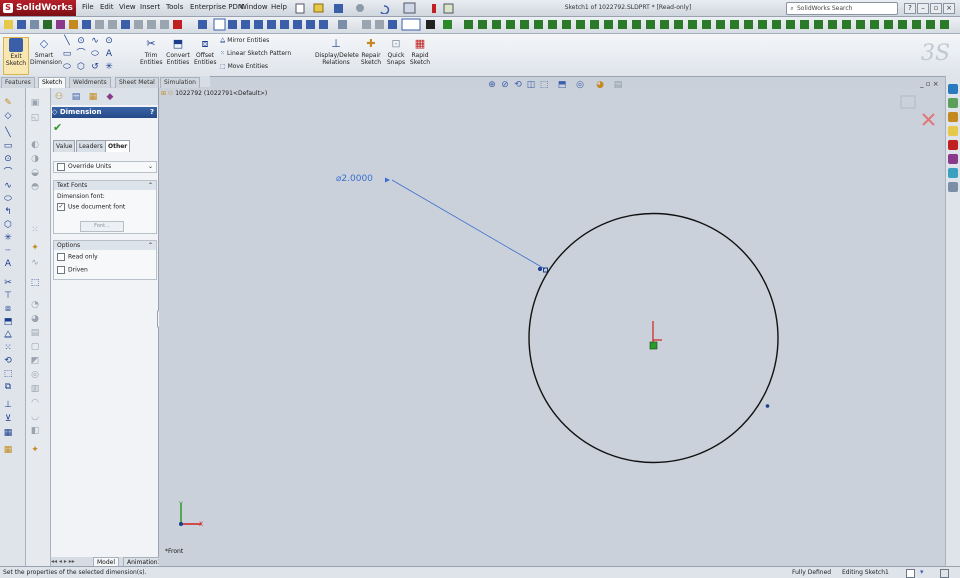  What do you see at coordinates (8, 116) in the screenshot?
I see `smart-dimension-icon-v: ◇` at bounding box center [8, 116].